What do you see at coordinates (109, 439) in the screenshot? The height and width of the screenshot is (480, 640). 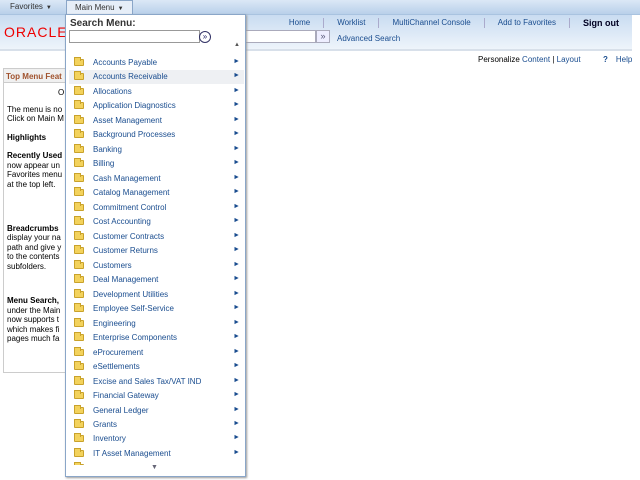 I see `menu-item-label: Inventory` at bounding box center [109, 439].